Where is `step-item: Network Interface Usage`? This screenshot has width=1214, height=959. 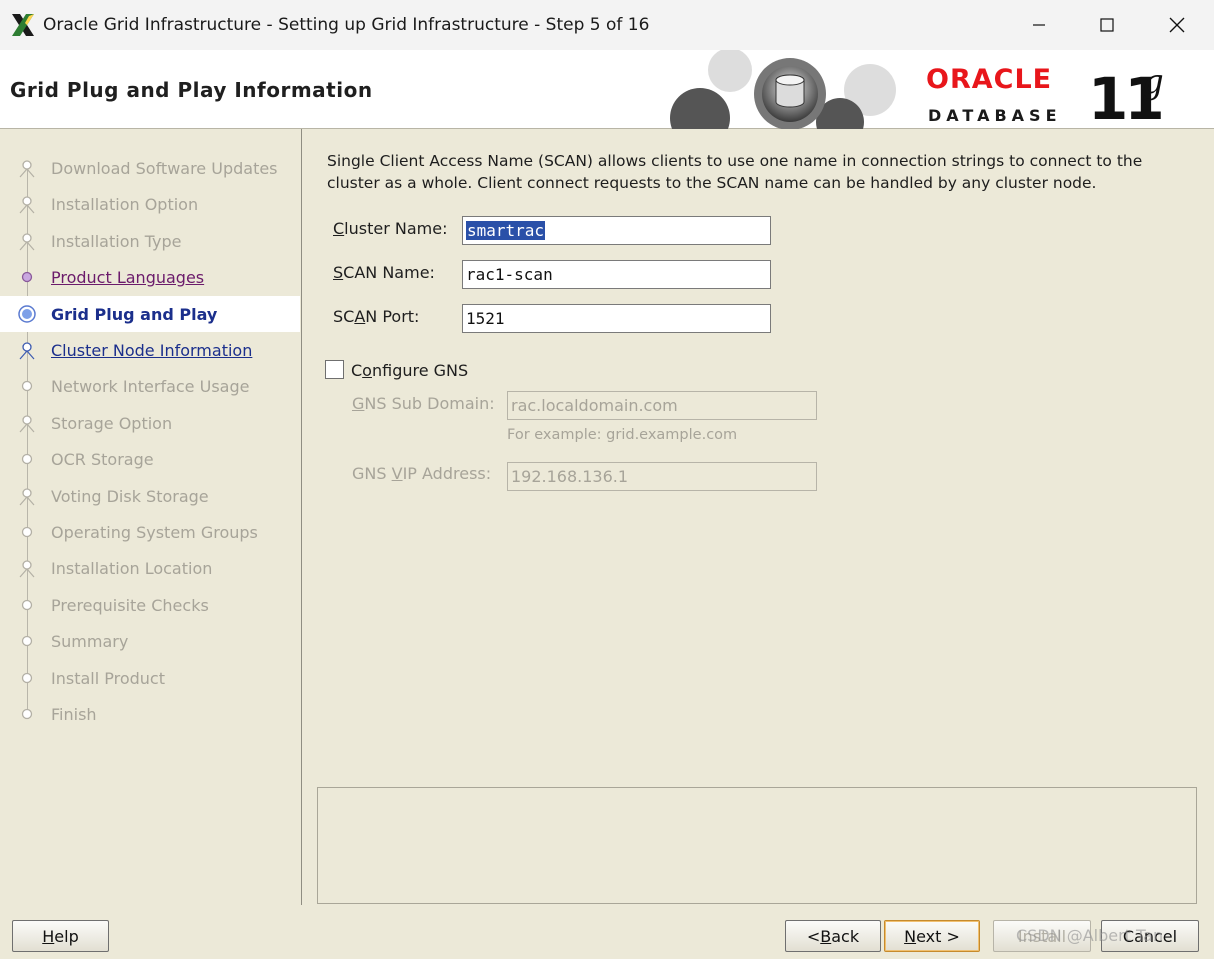 step-item: Network Interface Usage is located at coordinates (150, 386).